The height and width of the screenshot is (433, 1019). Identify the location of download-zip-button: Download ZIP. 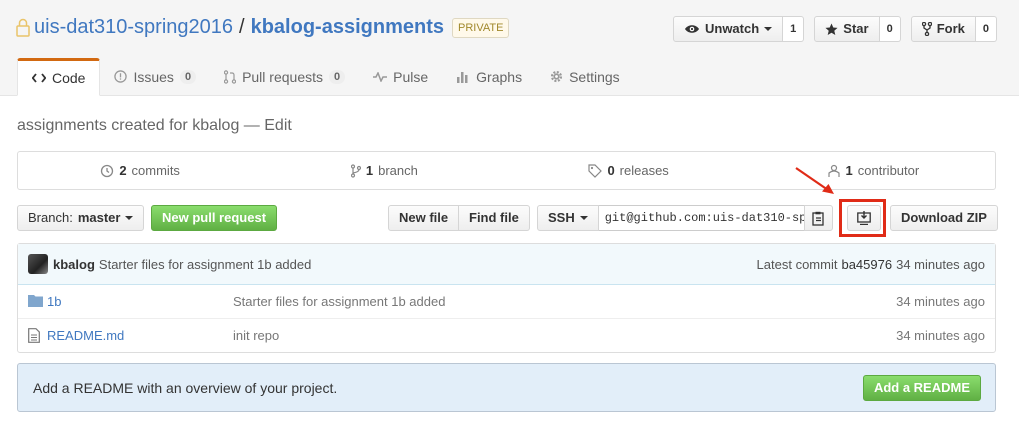
(944, 218).